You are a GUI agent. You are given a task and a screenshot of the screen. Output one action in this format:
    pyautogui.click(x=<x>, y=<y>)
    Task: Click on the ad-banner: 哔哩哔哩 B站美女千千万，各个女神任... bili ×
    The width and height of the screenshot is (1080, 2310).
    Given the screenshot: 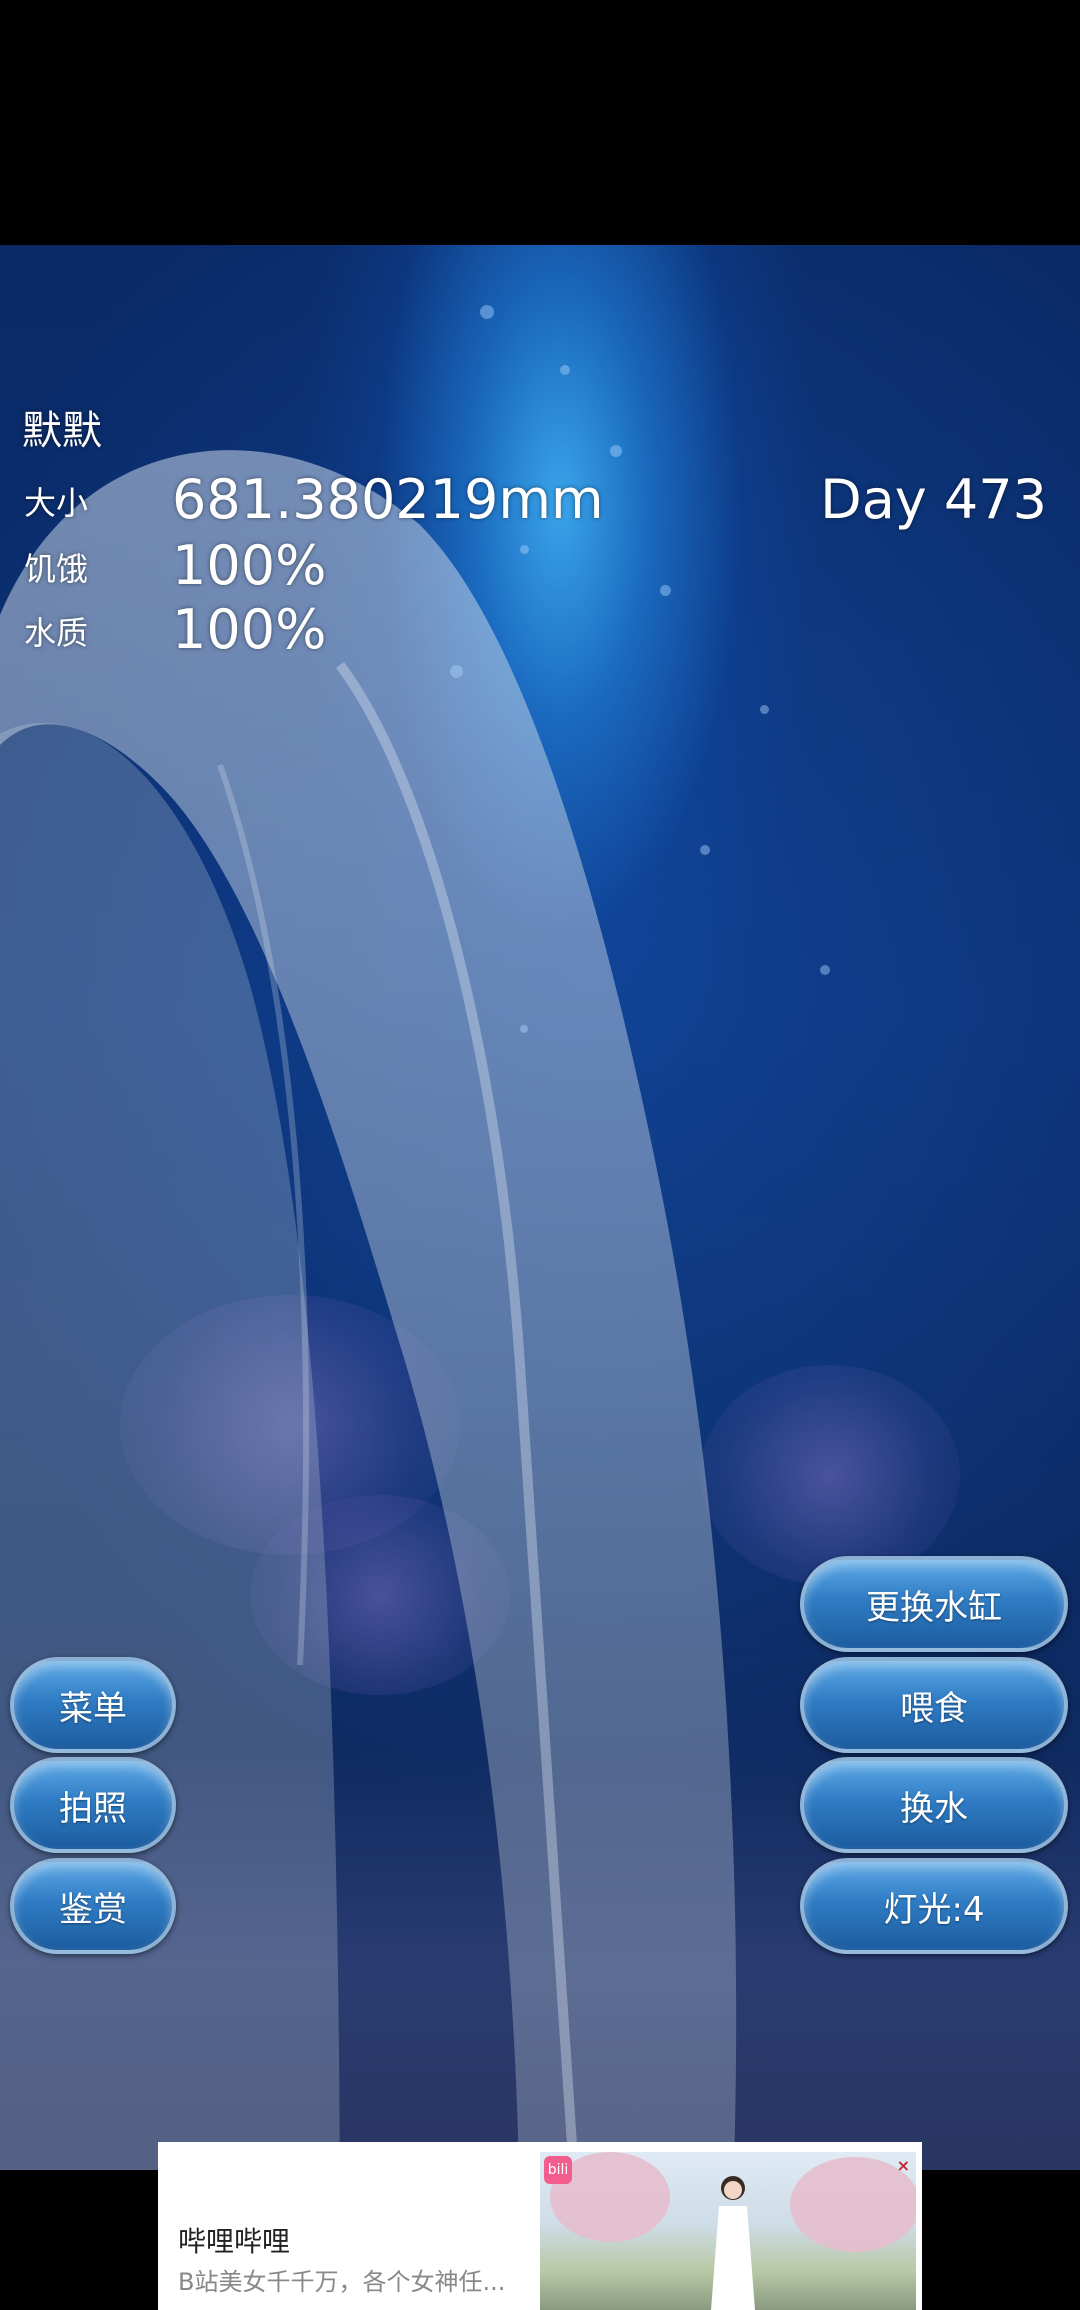 What is the action you would take?
    pyautogui.click(x=540, y=2226)
    